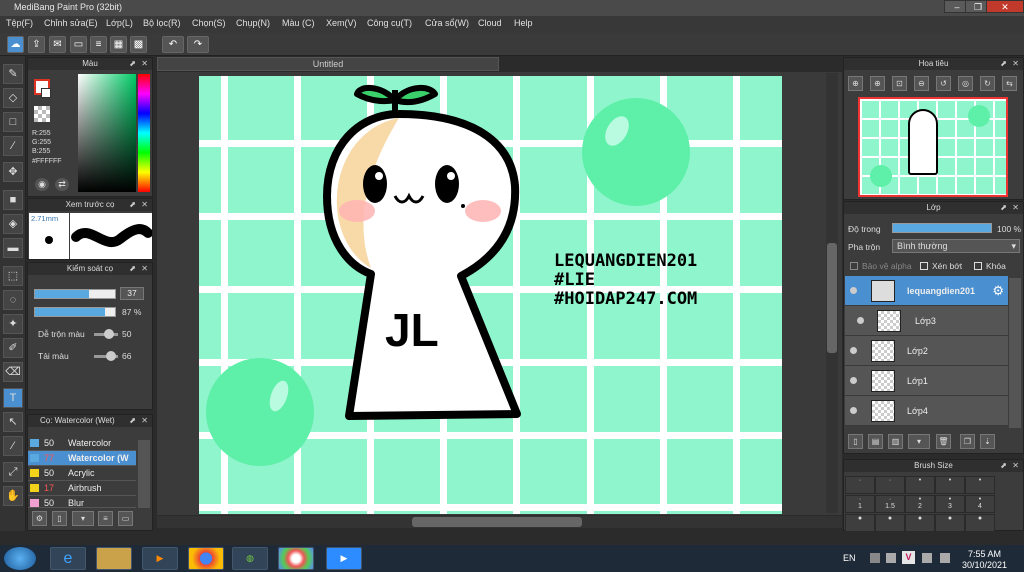 The width and height of the screenshot is (1024, 572). What do you see at coordinates (42, 114) in the screenshot?
I see `transparent-swatch` at bounding box center [42, 114].